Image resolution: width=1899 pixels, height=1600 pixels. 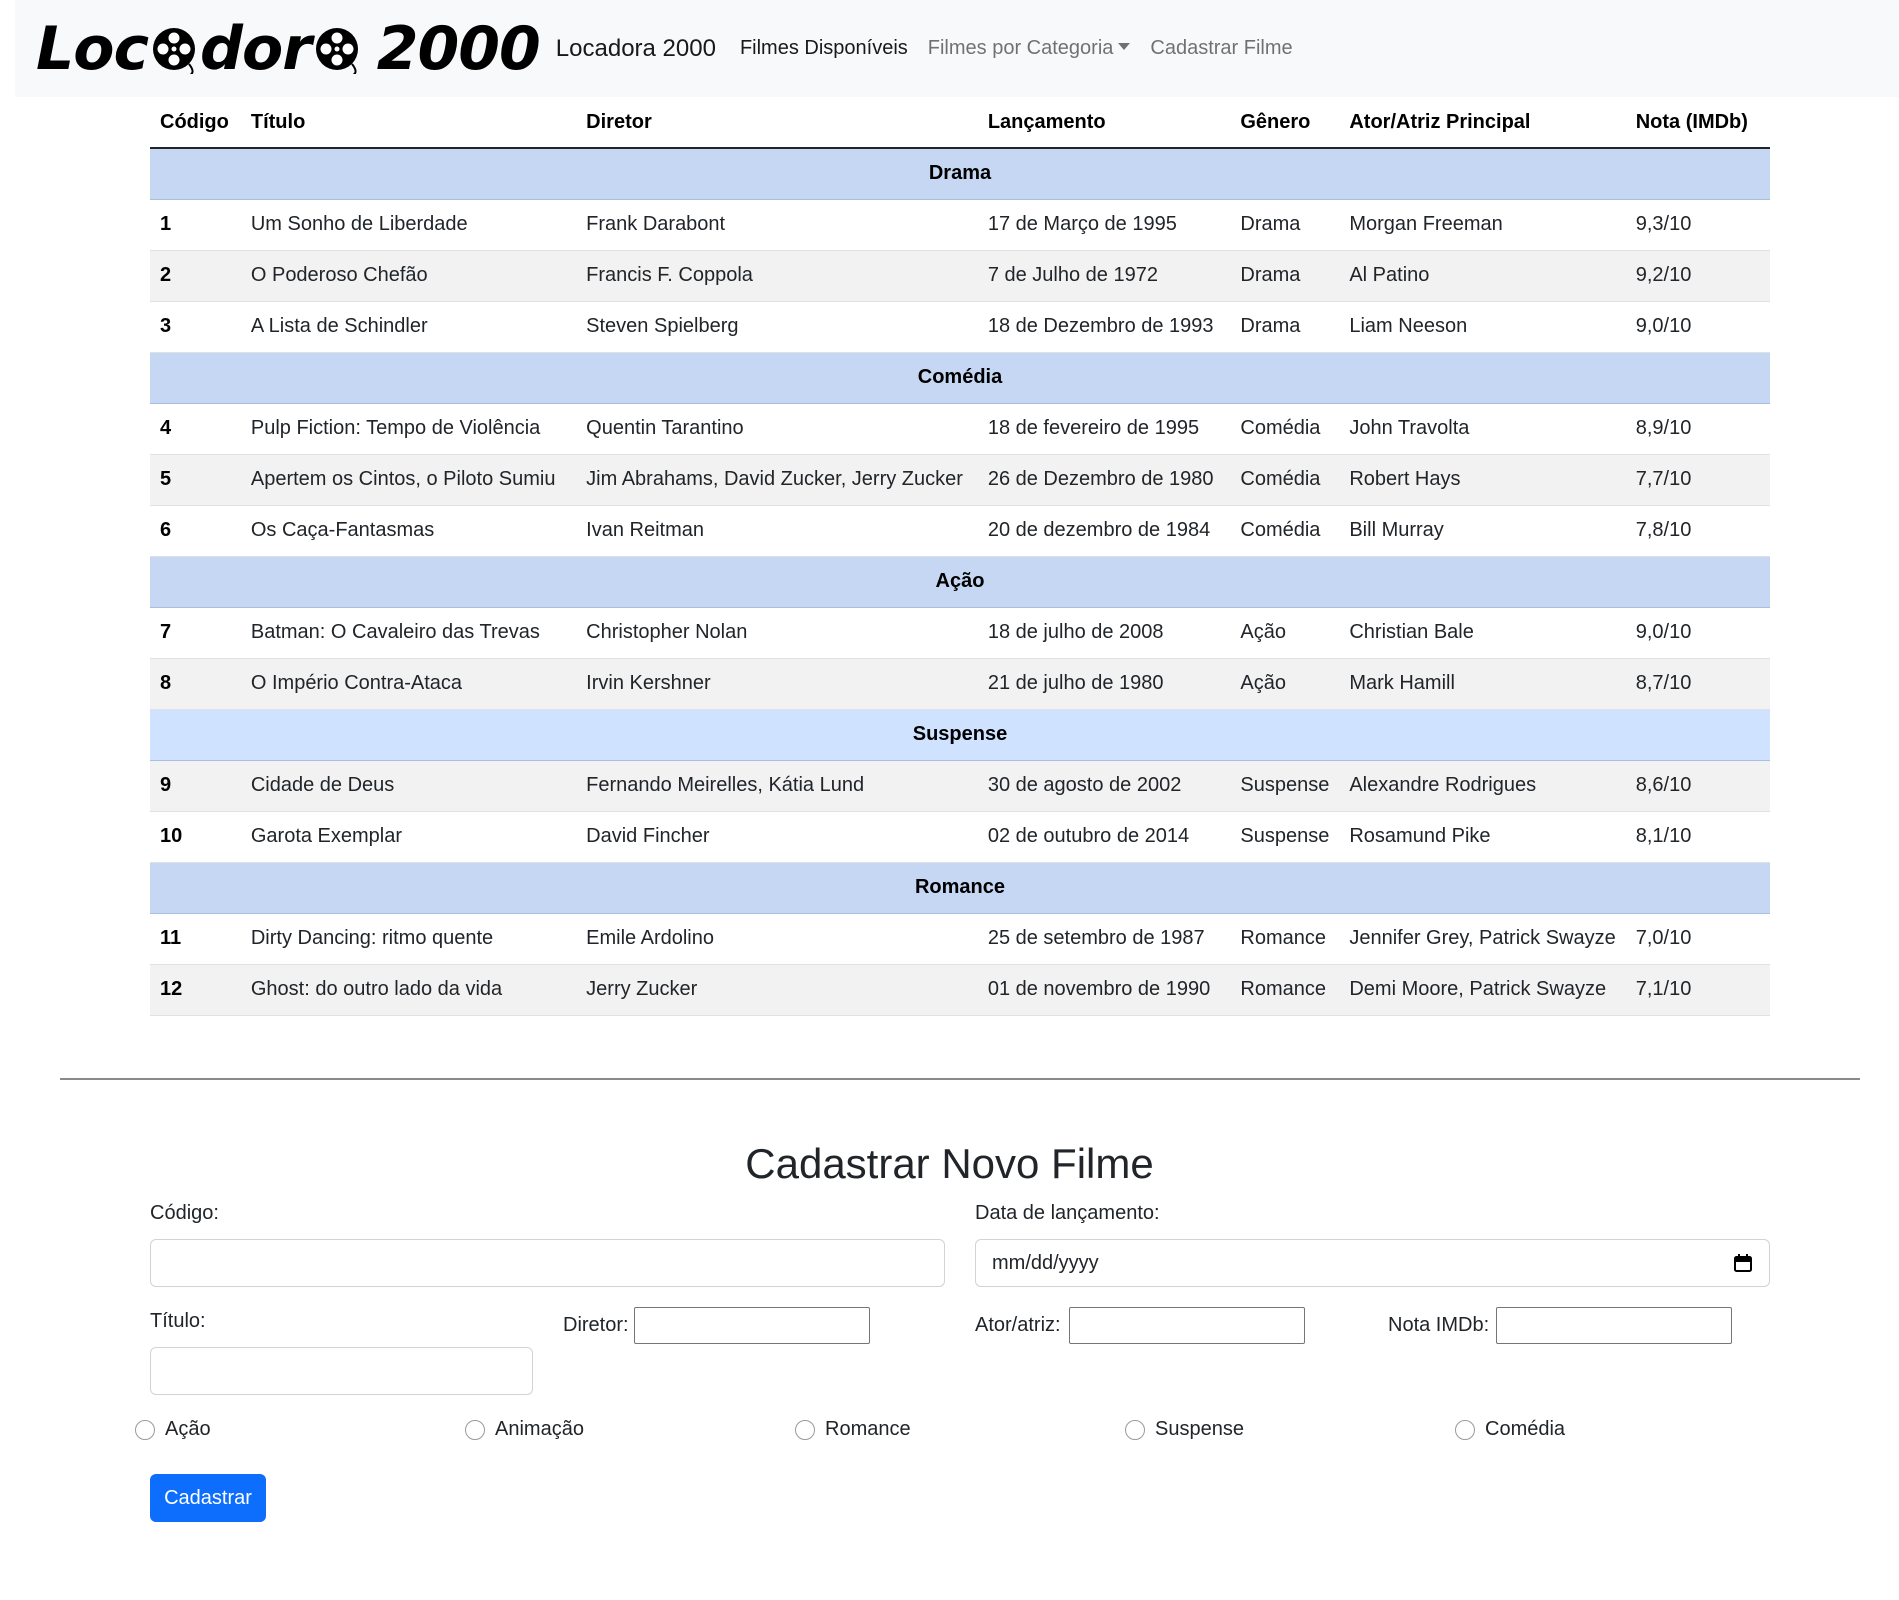 What do you see at coordinates (1285, 990) in the screenshot?
I see `cell-genero: Romance` at bounding box center [1285, 990].